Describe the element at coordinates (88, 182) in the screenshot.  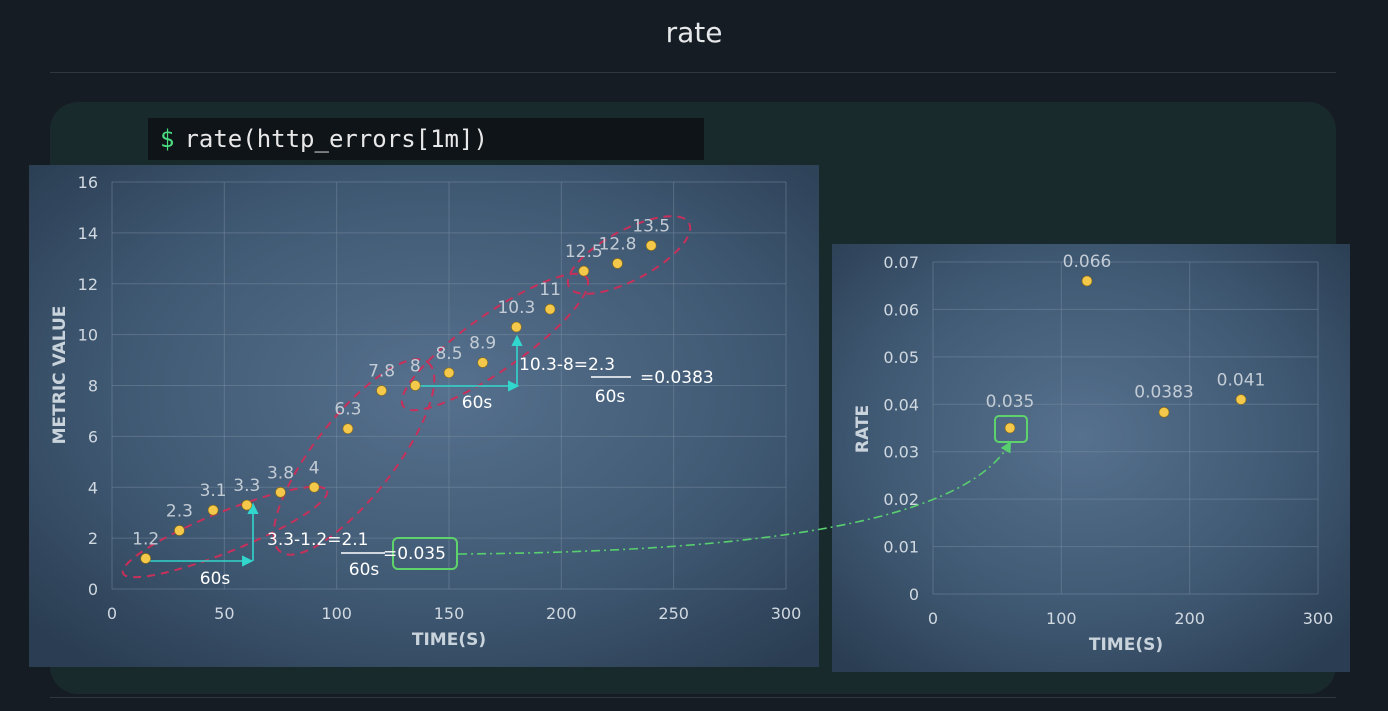
I see `y-tick-label: 16` at that location.